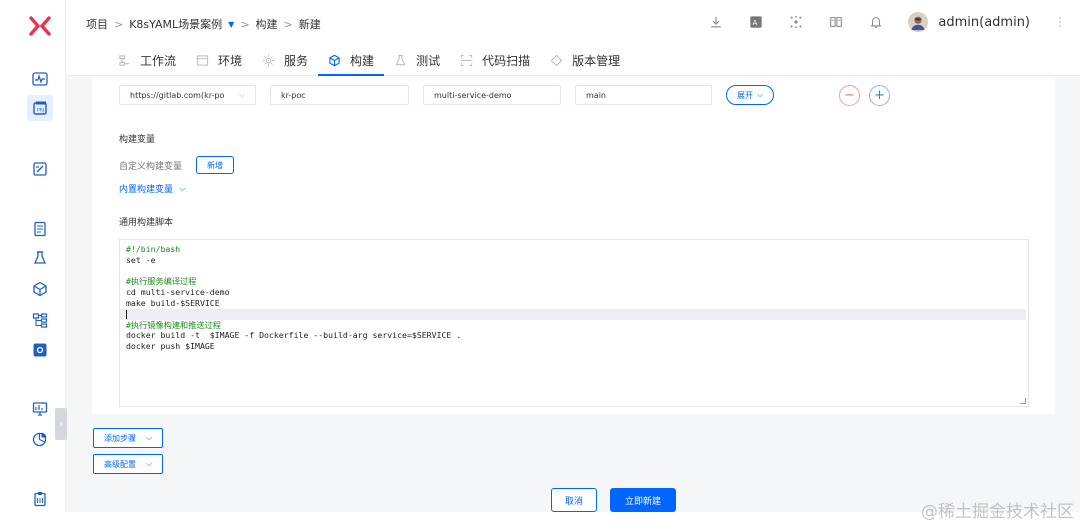  What do you see at coordinates (230, 60) in the screenshot?
I see `tab-label: 环境` at bounding box center [230, 60].